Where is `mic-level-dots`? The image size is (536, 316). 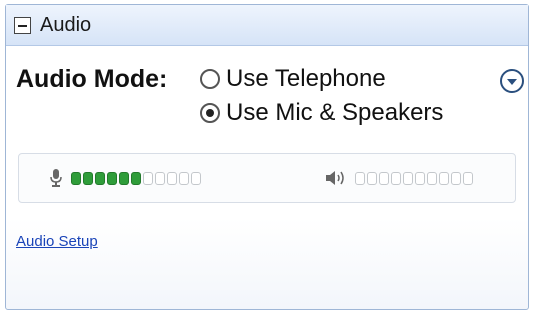 mic-level-dots is located at coordinates (137, 178).